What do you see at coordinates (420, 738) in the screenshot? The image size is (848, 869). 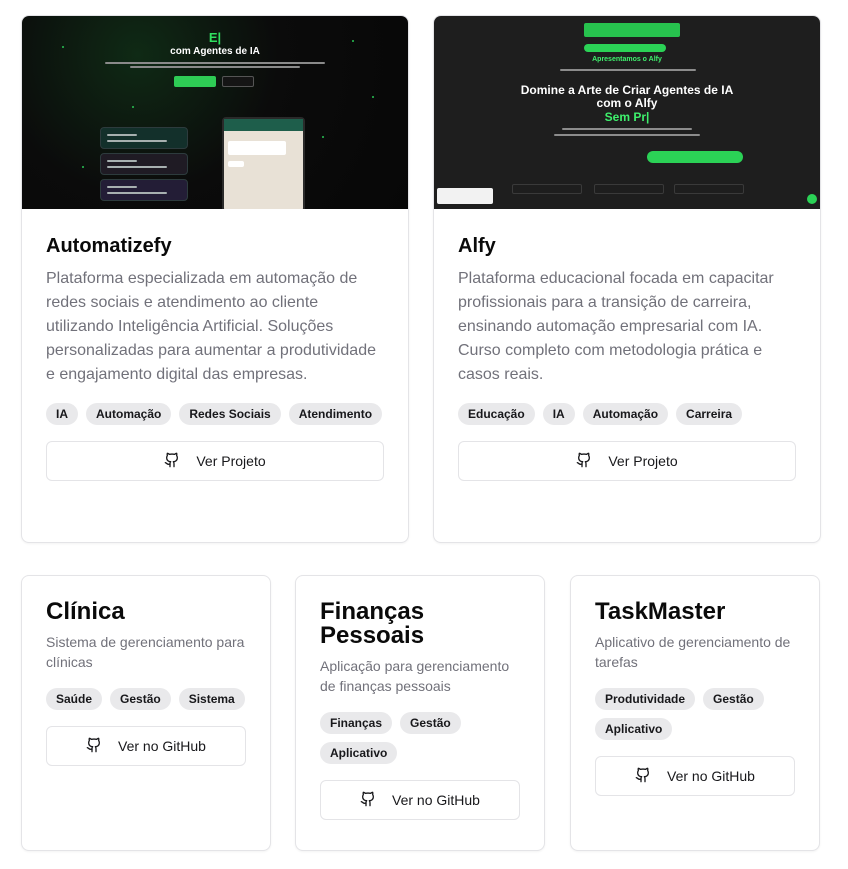 I see `tag-list: Finanças Gestão Aplicativo` at bounding box center [420, 738].